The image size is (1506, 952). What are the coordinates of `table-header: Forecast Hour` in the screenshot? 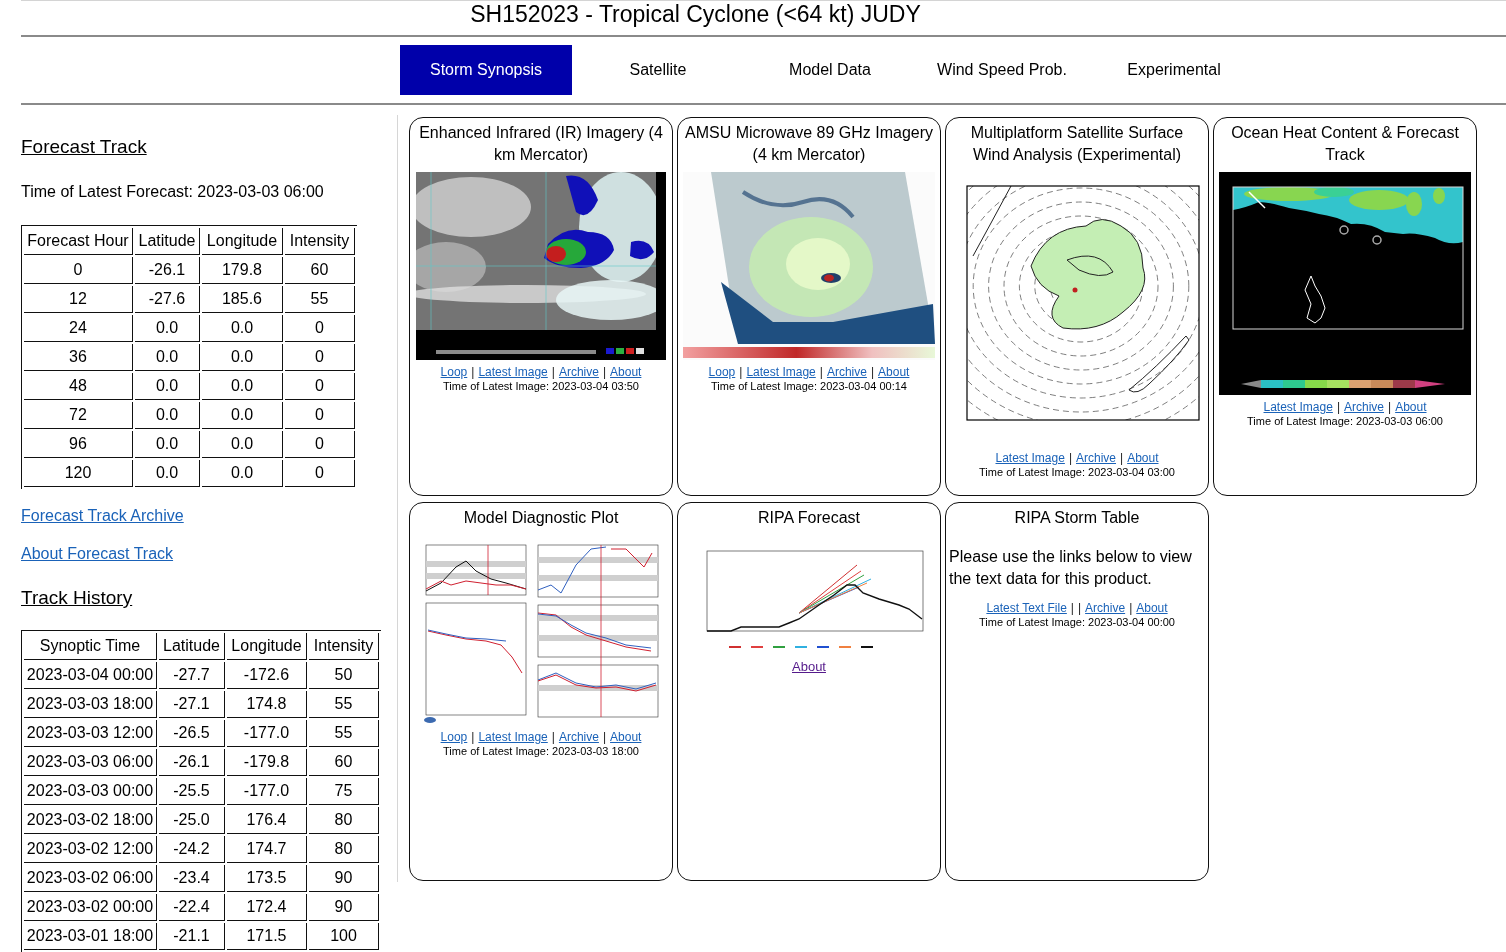 It's located at (78, 241).